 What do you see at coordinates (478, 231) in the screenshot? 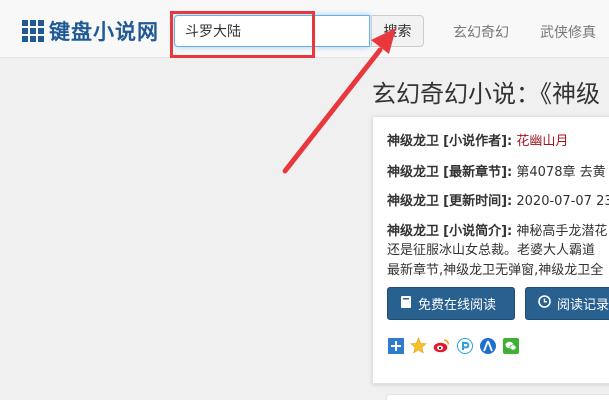
I see `intro-label: [小说简介]:` at bounding box center [478, 231].